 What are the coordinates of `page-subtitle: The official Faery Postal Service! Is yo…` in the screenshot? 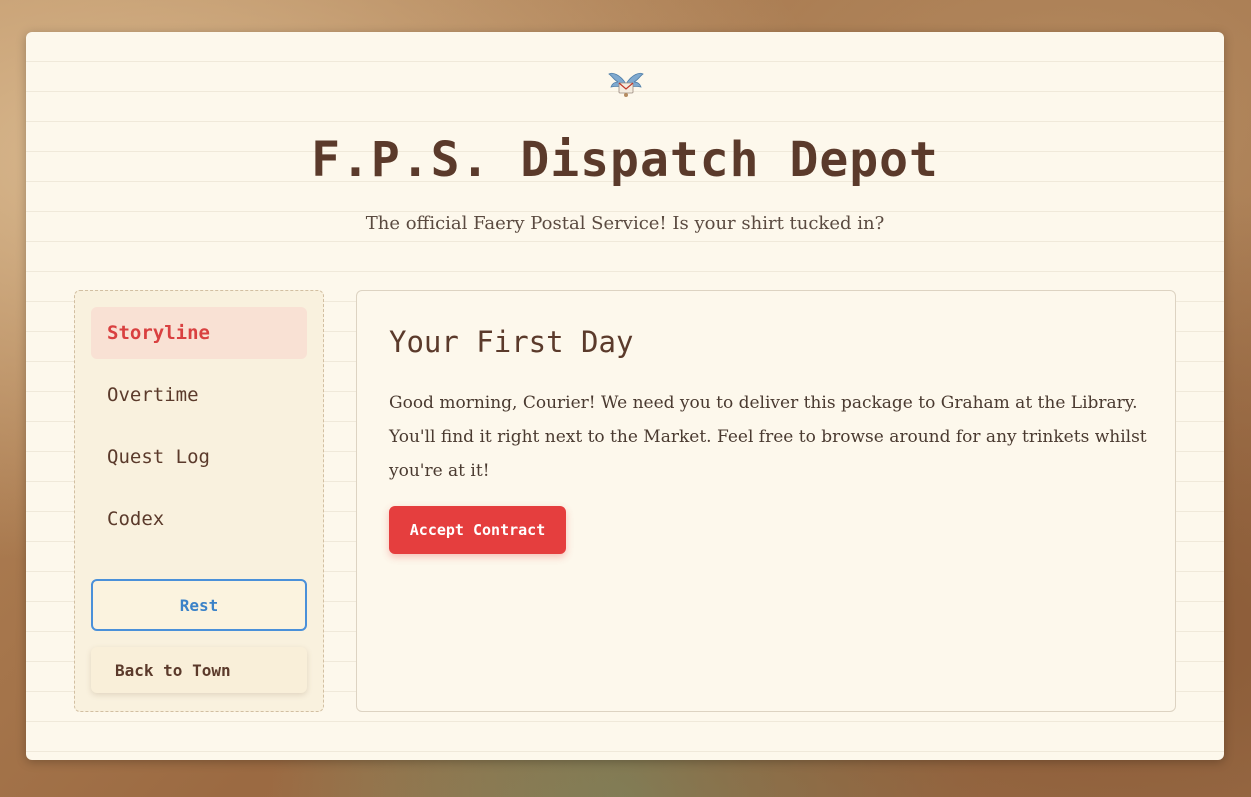 It's located at (625, 223).